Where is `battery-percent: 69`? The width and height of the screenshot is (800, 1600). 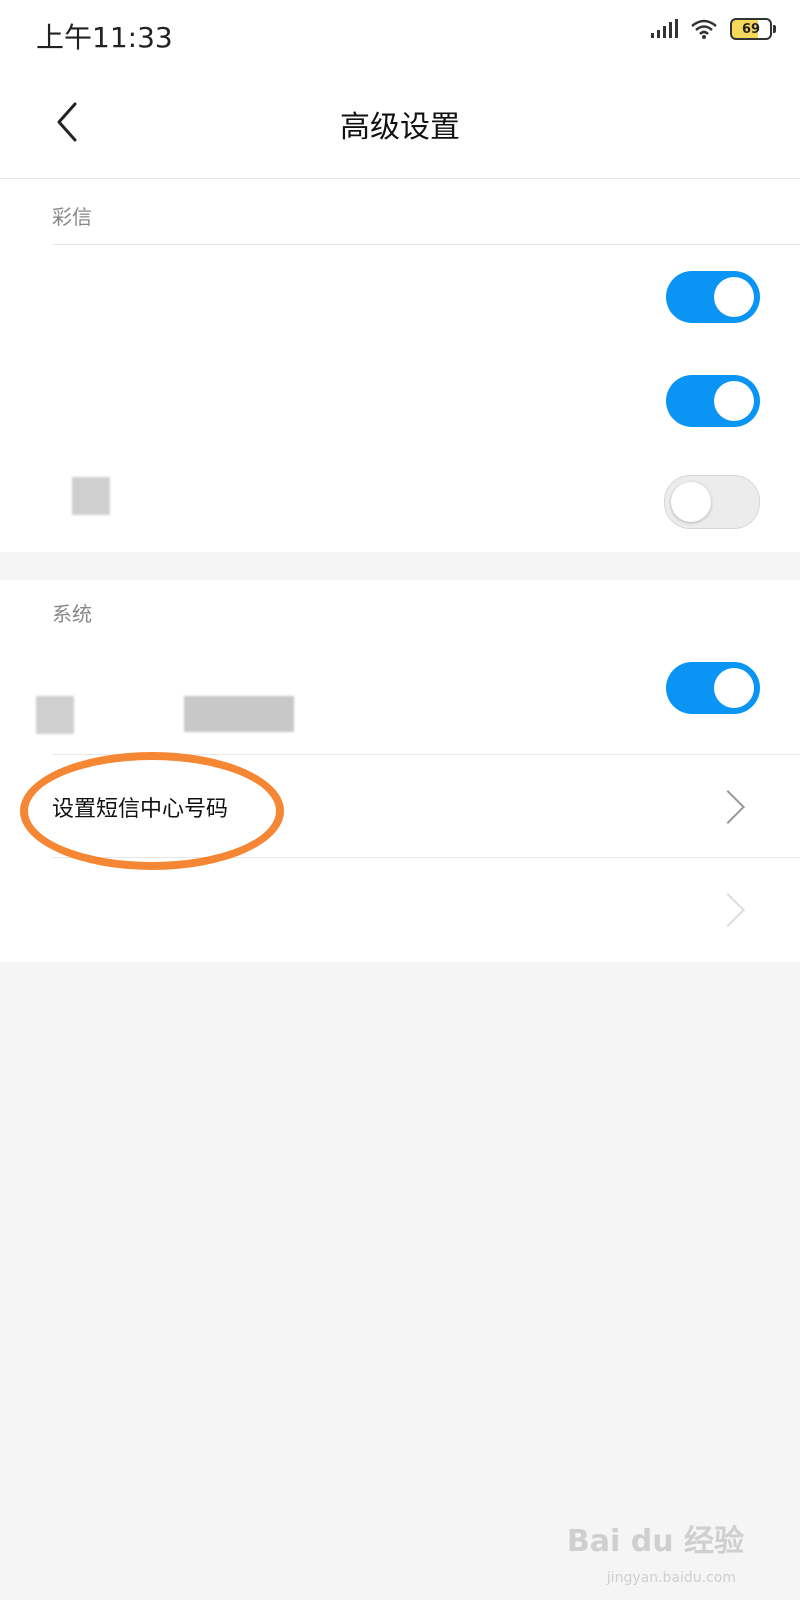 battery-percent: 69 is located at coordinates (751, 29).